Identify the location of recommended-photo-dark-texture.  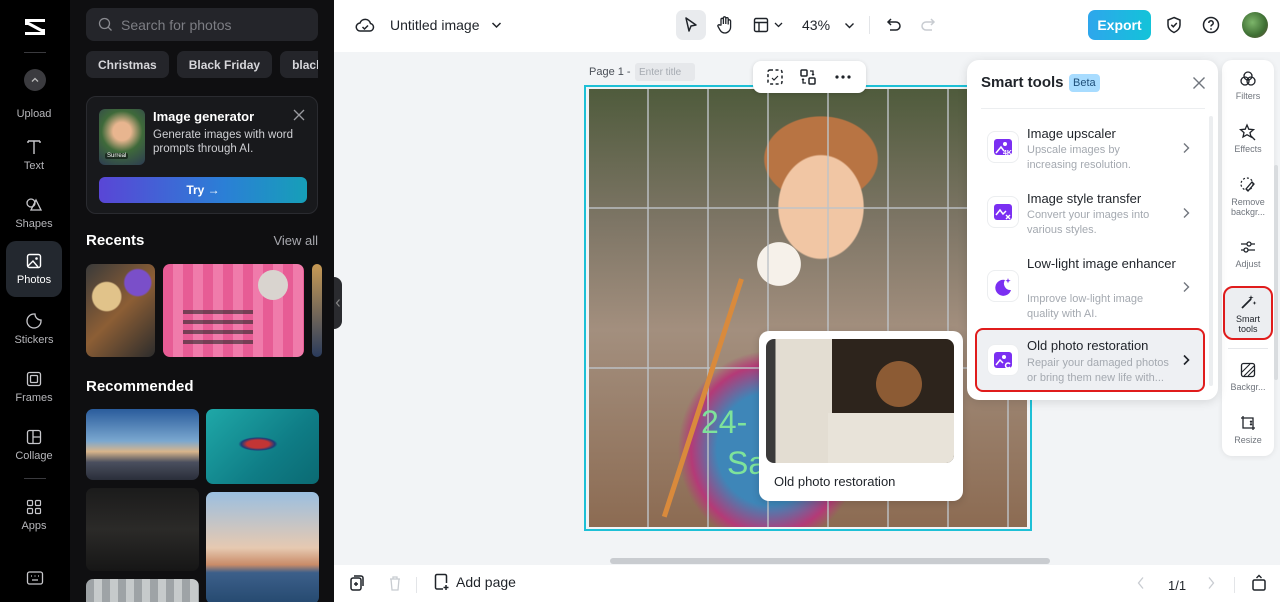
(142, 529).